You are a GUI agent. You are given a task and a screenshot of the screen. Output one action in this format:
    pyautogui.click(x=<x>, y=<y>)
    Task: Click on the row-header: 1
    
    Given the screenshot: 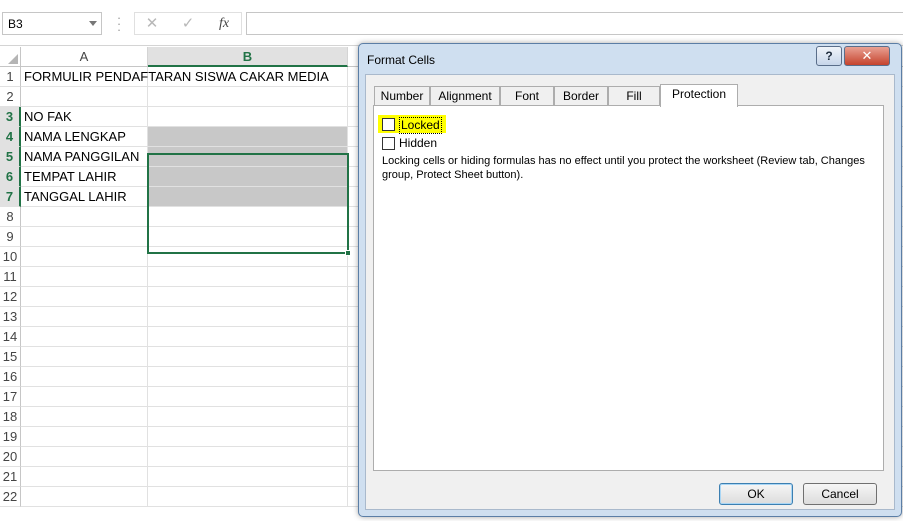 What is the action you would take?
    pyautogui.click(x=10, y=77)
    